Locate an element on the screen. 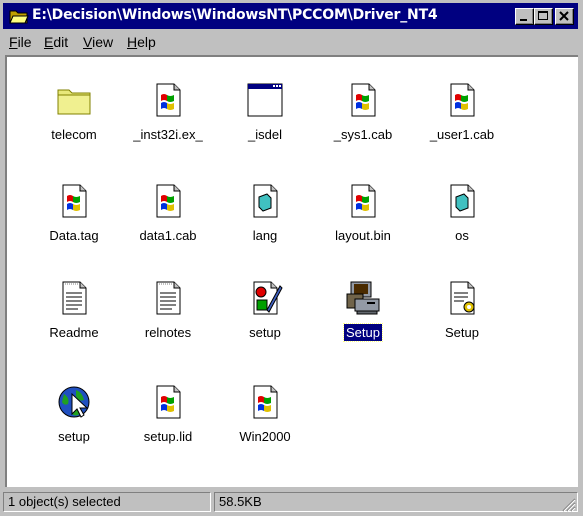 This screenshot has width=583, height=516. config-settings-icon is located at coordinates (462, 298).